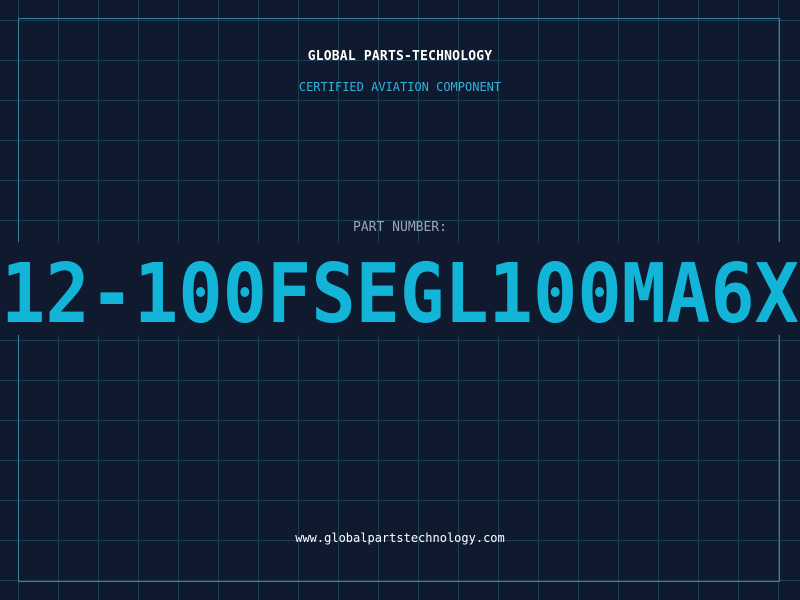 The image size is (800, 600). Describe the element at coordinates (400, 87) in the screenshot. I see `certification-tagline: CERTIFIED AVIATION COMPONENT` at that location.